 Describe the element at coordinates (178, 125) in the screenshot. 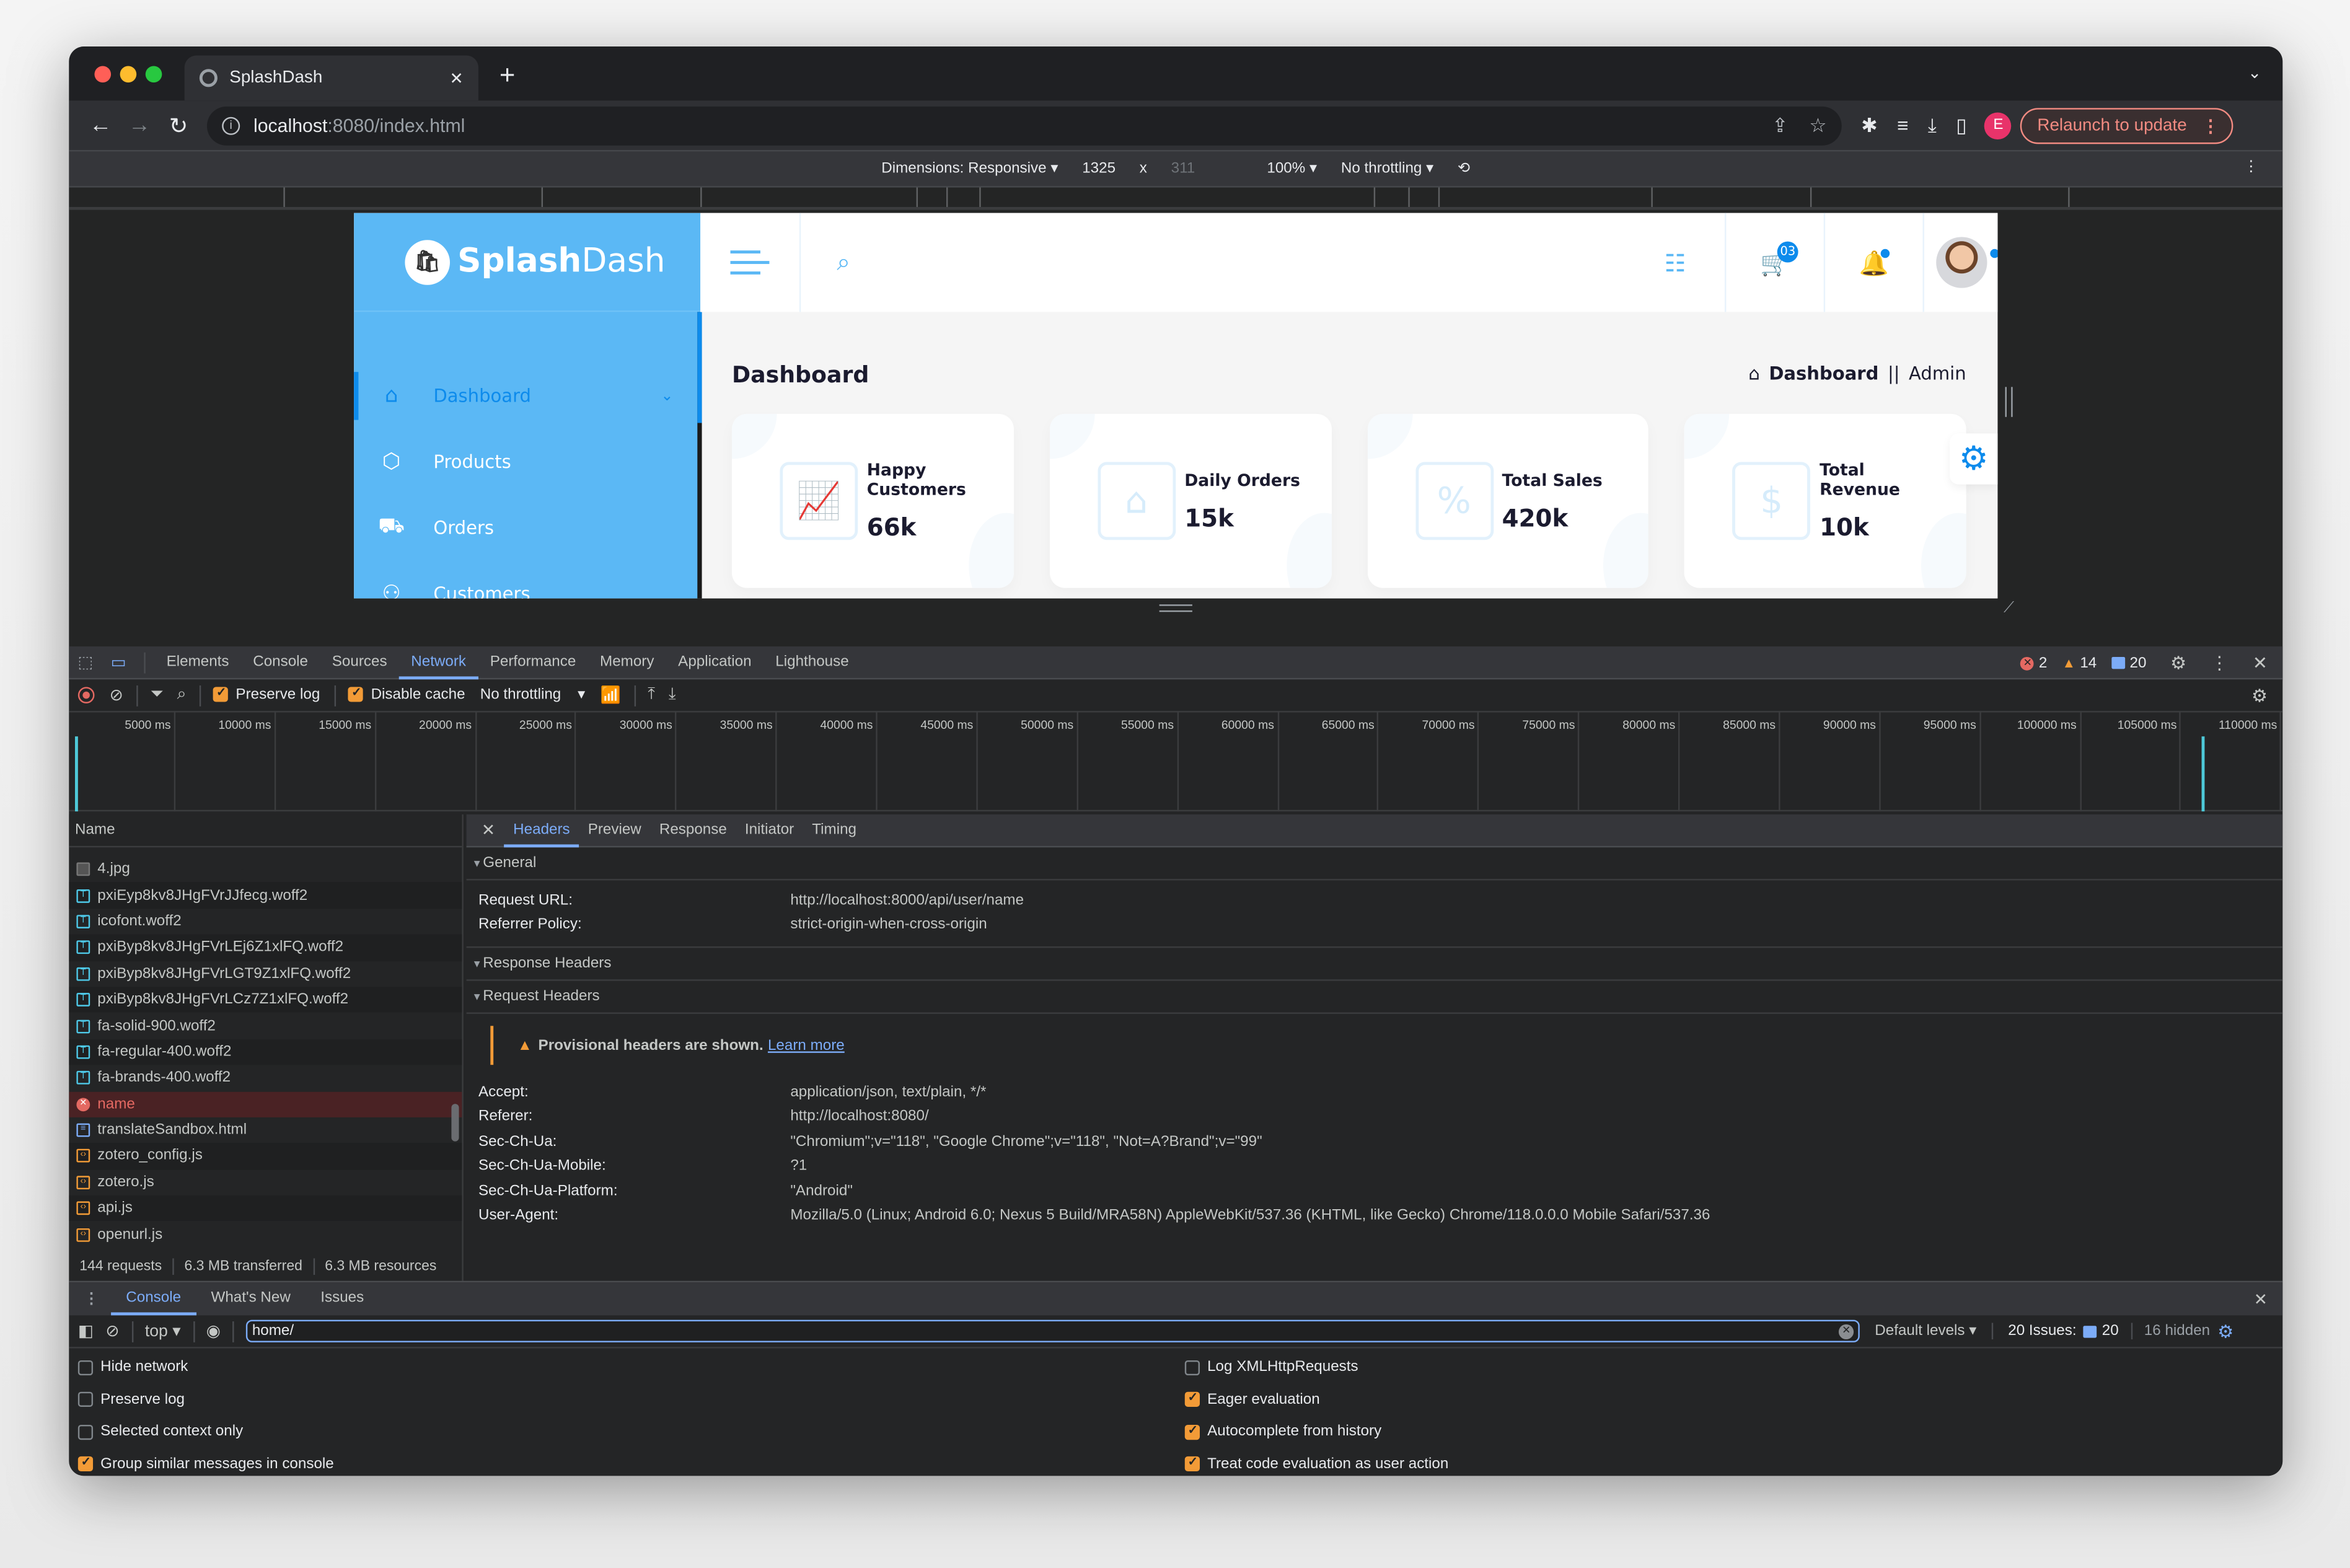

I see `reload-icon: ↻` at that location.